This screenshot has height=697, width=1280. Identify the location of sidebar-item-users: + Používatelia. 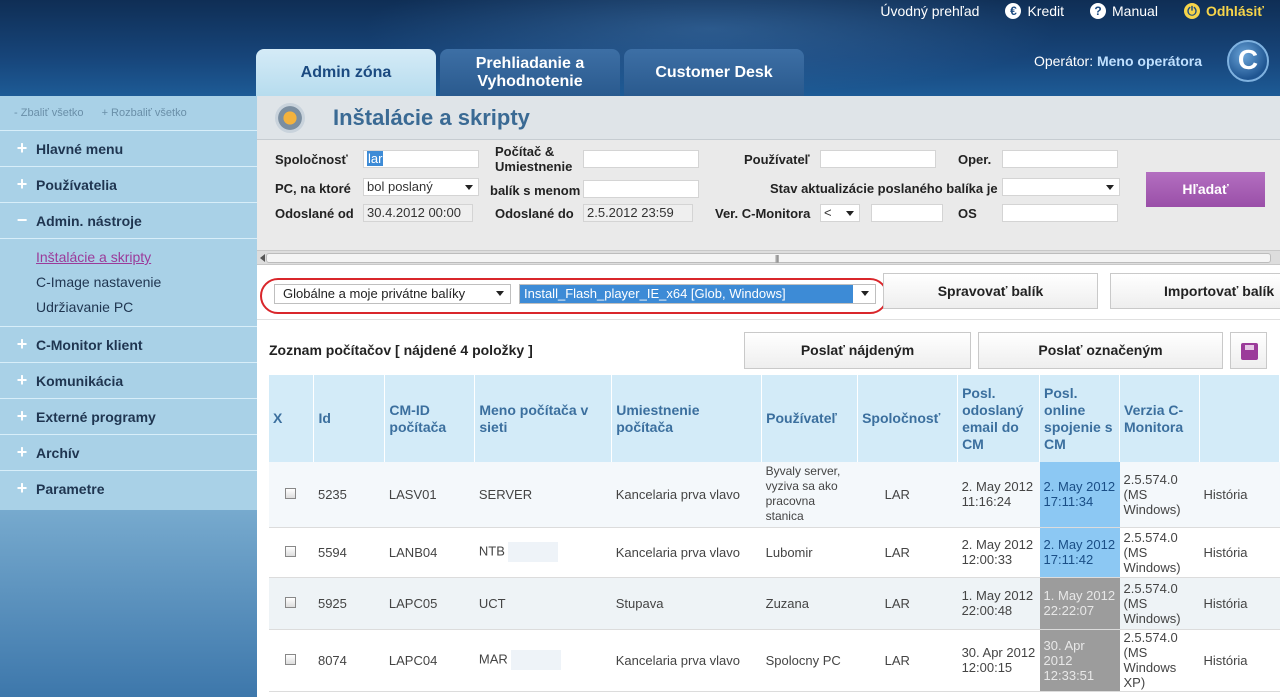
(128, 184).